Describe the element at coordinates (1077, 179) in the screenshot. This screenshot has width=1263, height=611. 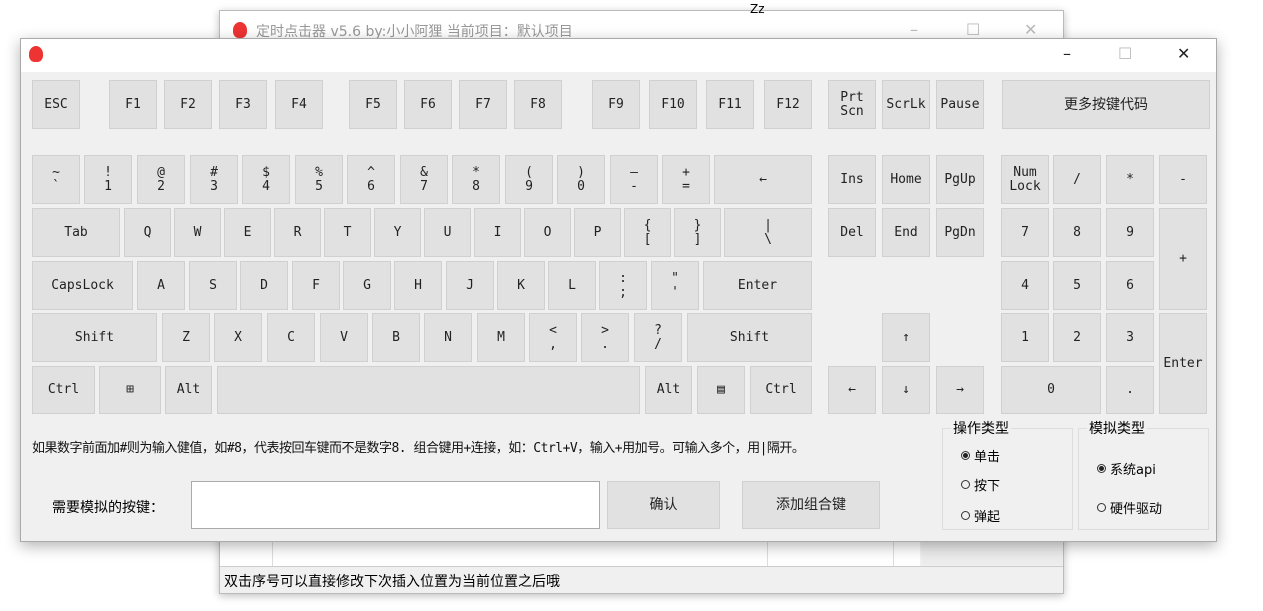
I see `key-number_row-18-%2F: /` at that location.